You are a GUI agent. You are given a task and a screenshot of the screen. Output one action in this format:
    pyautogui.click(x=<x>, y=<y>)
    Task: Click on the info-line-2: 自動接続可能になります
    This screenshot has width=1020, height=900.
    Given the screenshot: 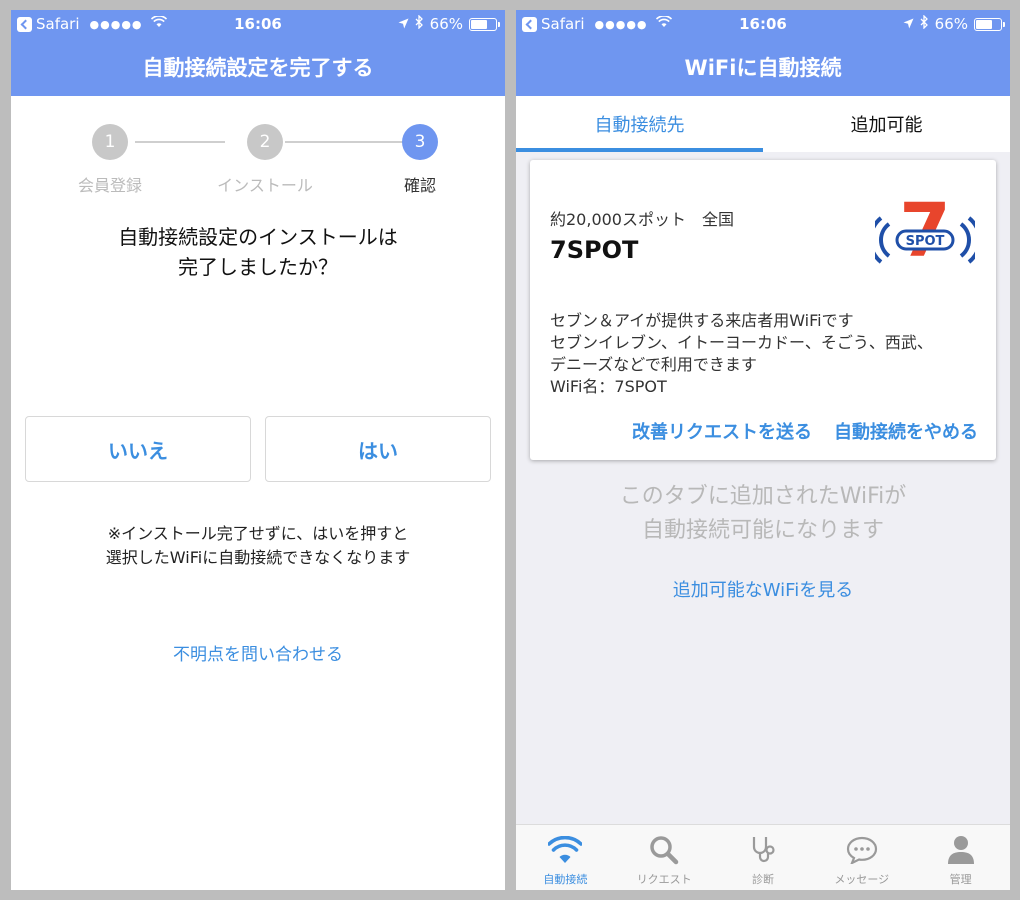 What is the action you would take?
    pyautogui.click(x=762, y=530)
    